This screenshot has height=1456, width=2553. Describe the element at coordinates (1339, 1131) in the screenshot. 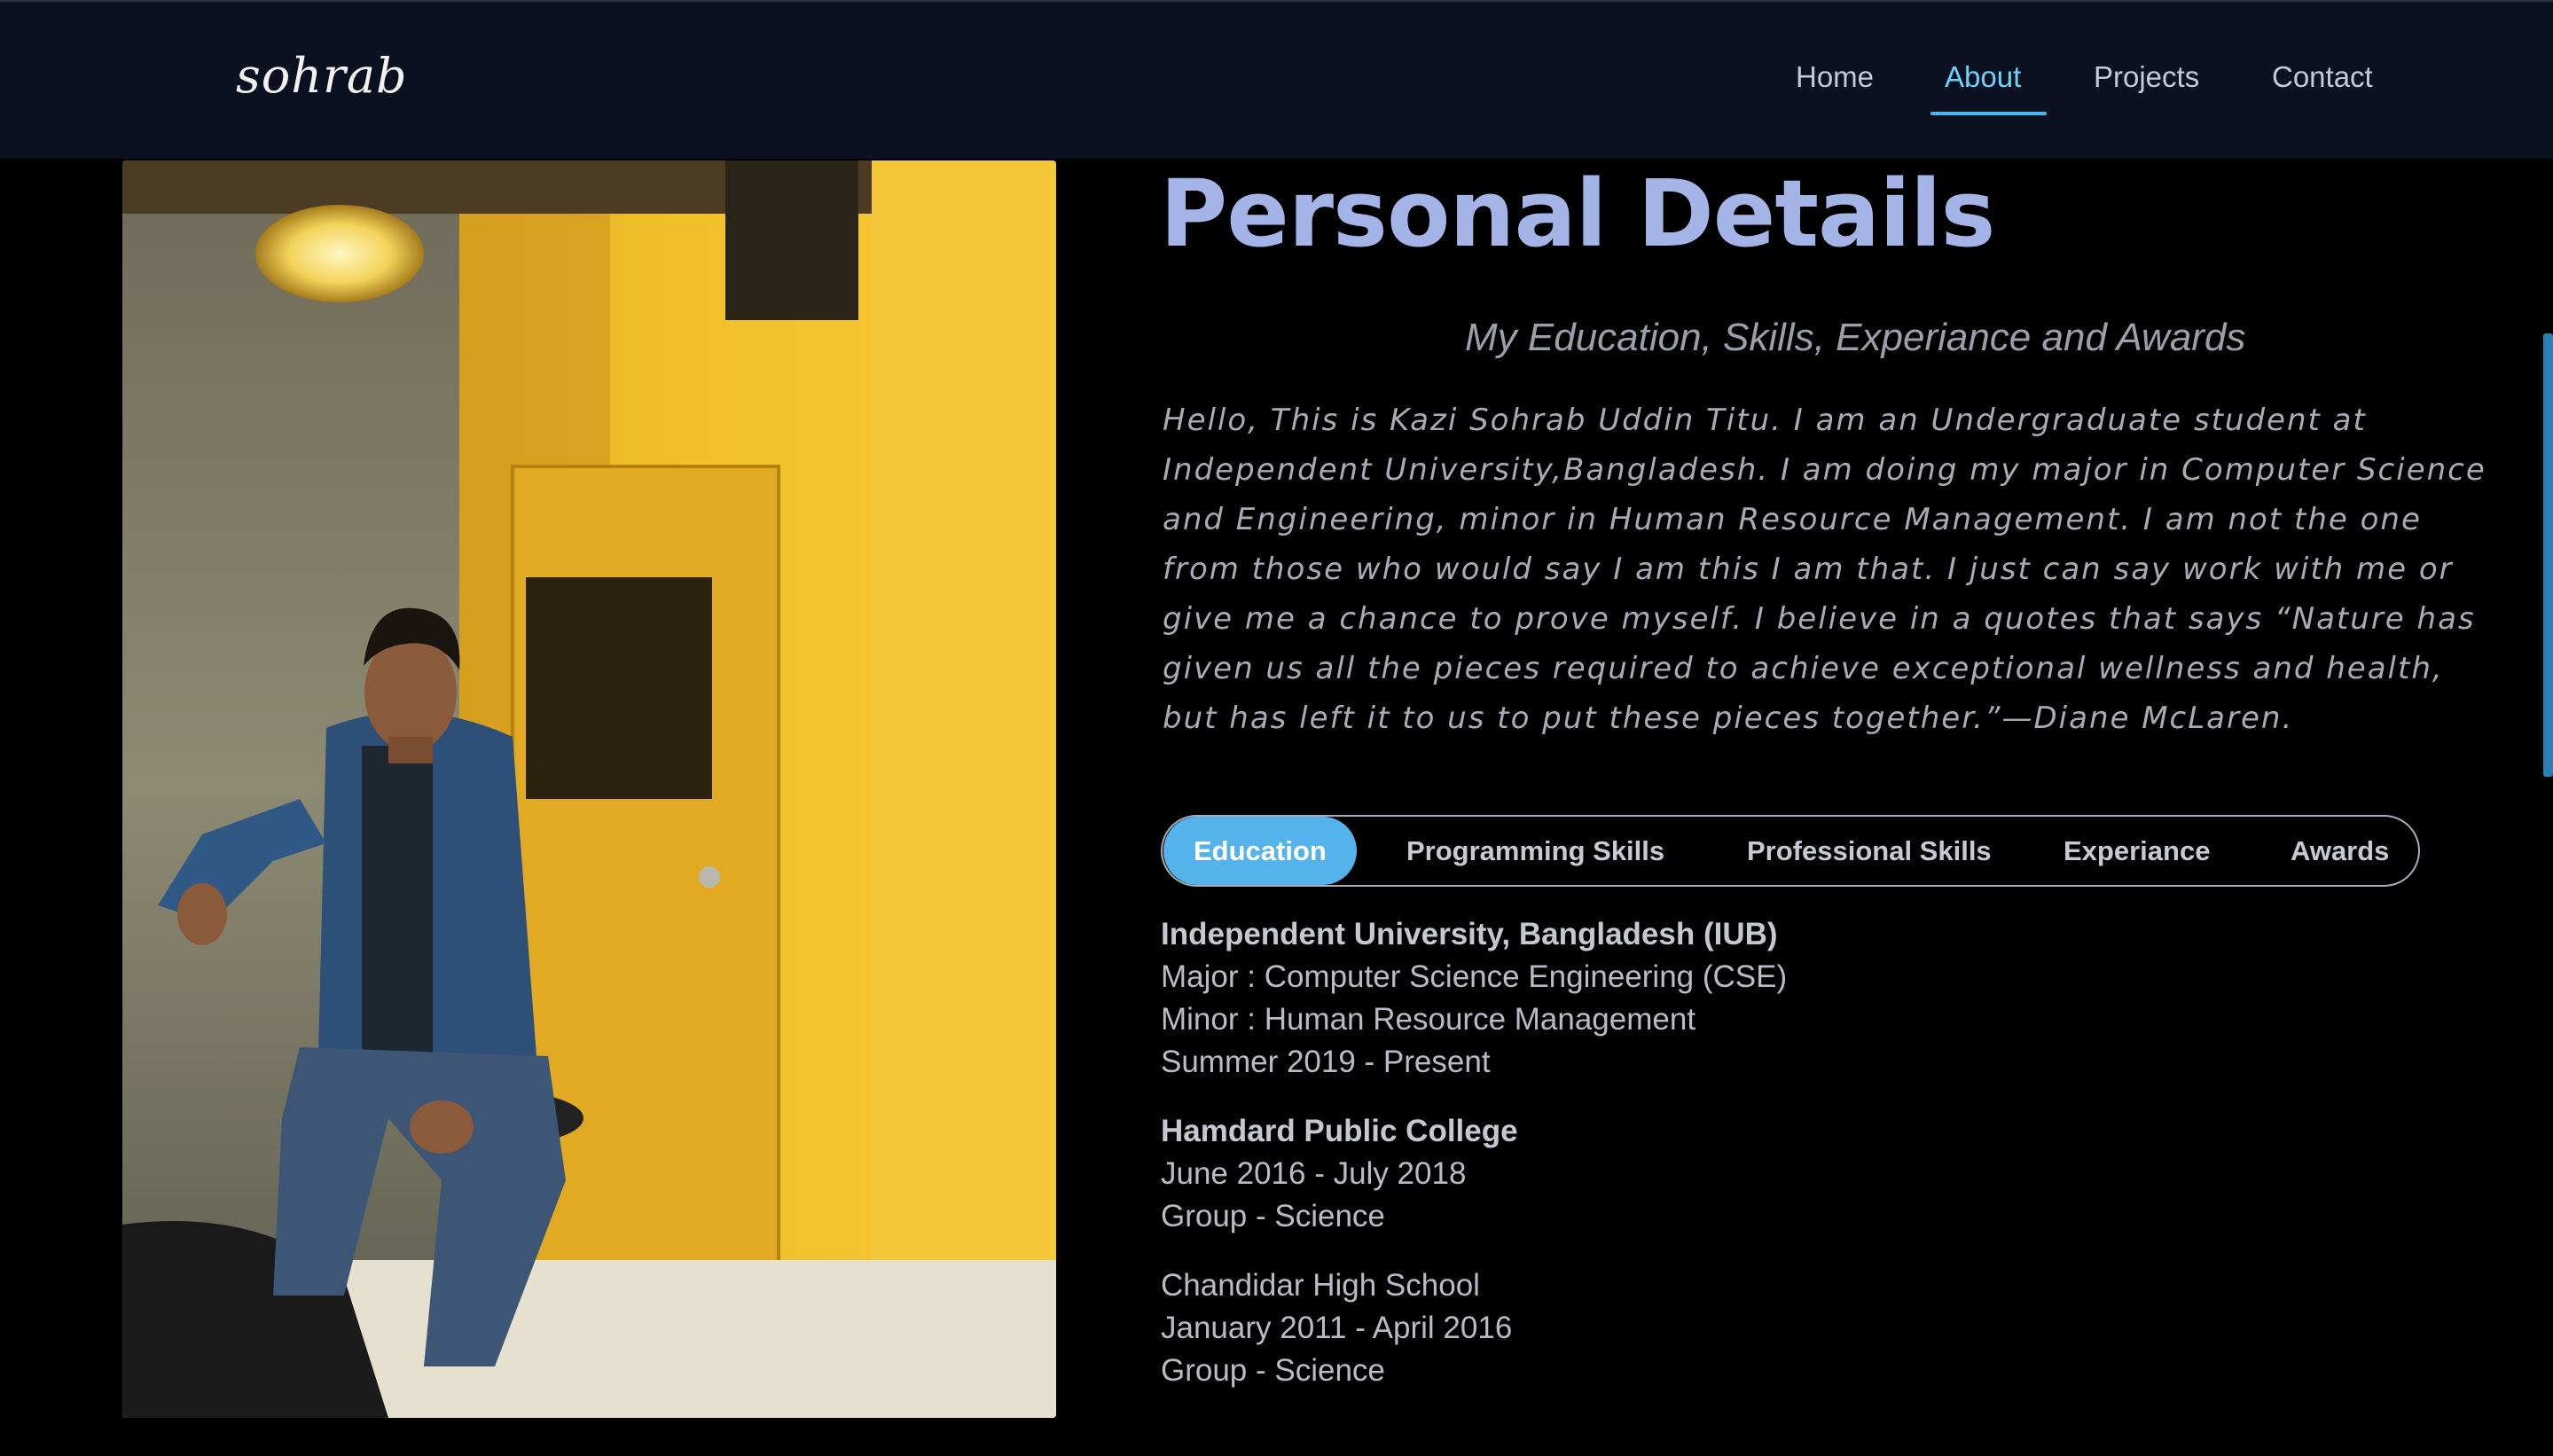

I see `institution-name: Hamdard Public College` at that location.